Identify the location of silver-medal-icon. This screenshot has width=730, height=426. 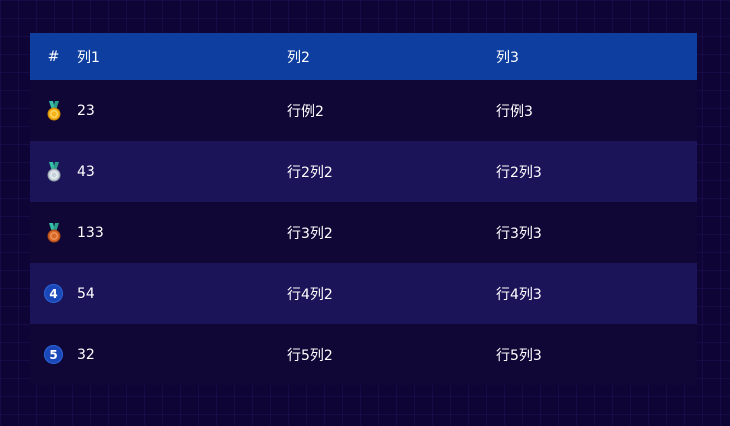
(53, 171).